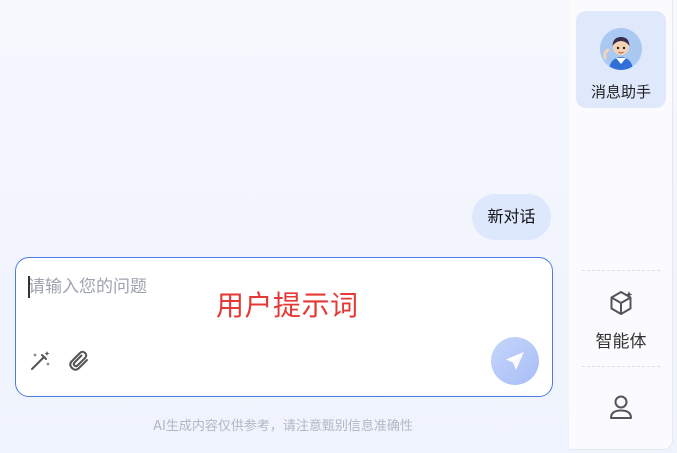 The height and width of the screenshot is (453, 677). I want to click on sidebar-item-assistant: 消息助手, so click(621, 59).